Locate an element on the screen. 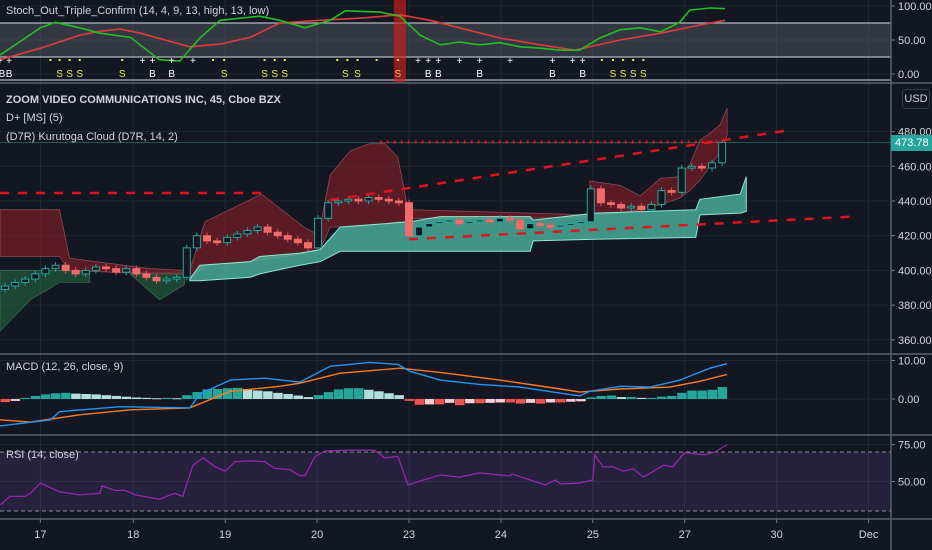  macd-legend: MACD (12, 26, close, 9) is located at coordinates (64, 367).